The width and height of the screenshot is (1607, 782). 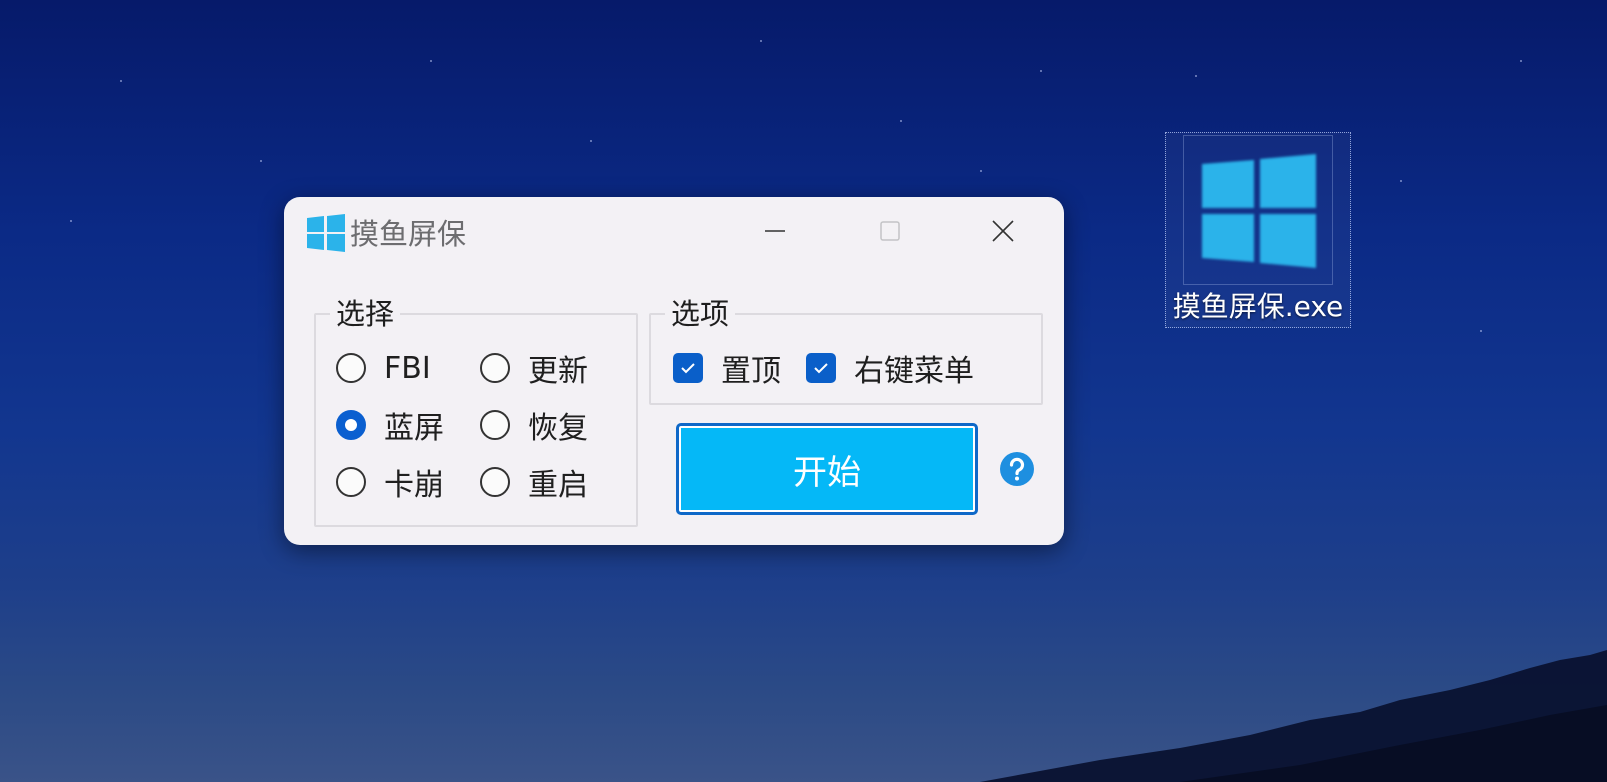 What do you see at coordinates (407, 368) in the screenshot?
I see `radio-label: FBI` at bounding box center [407, 368].